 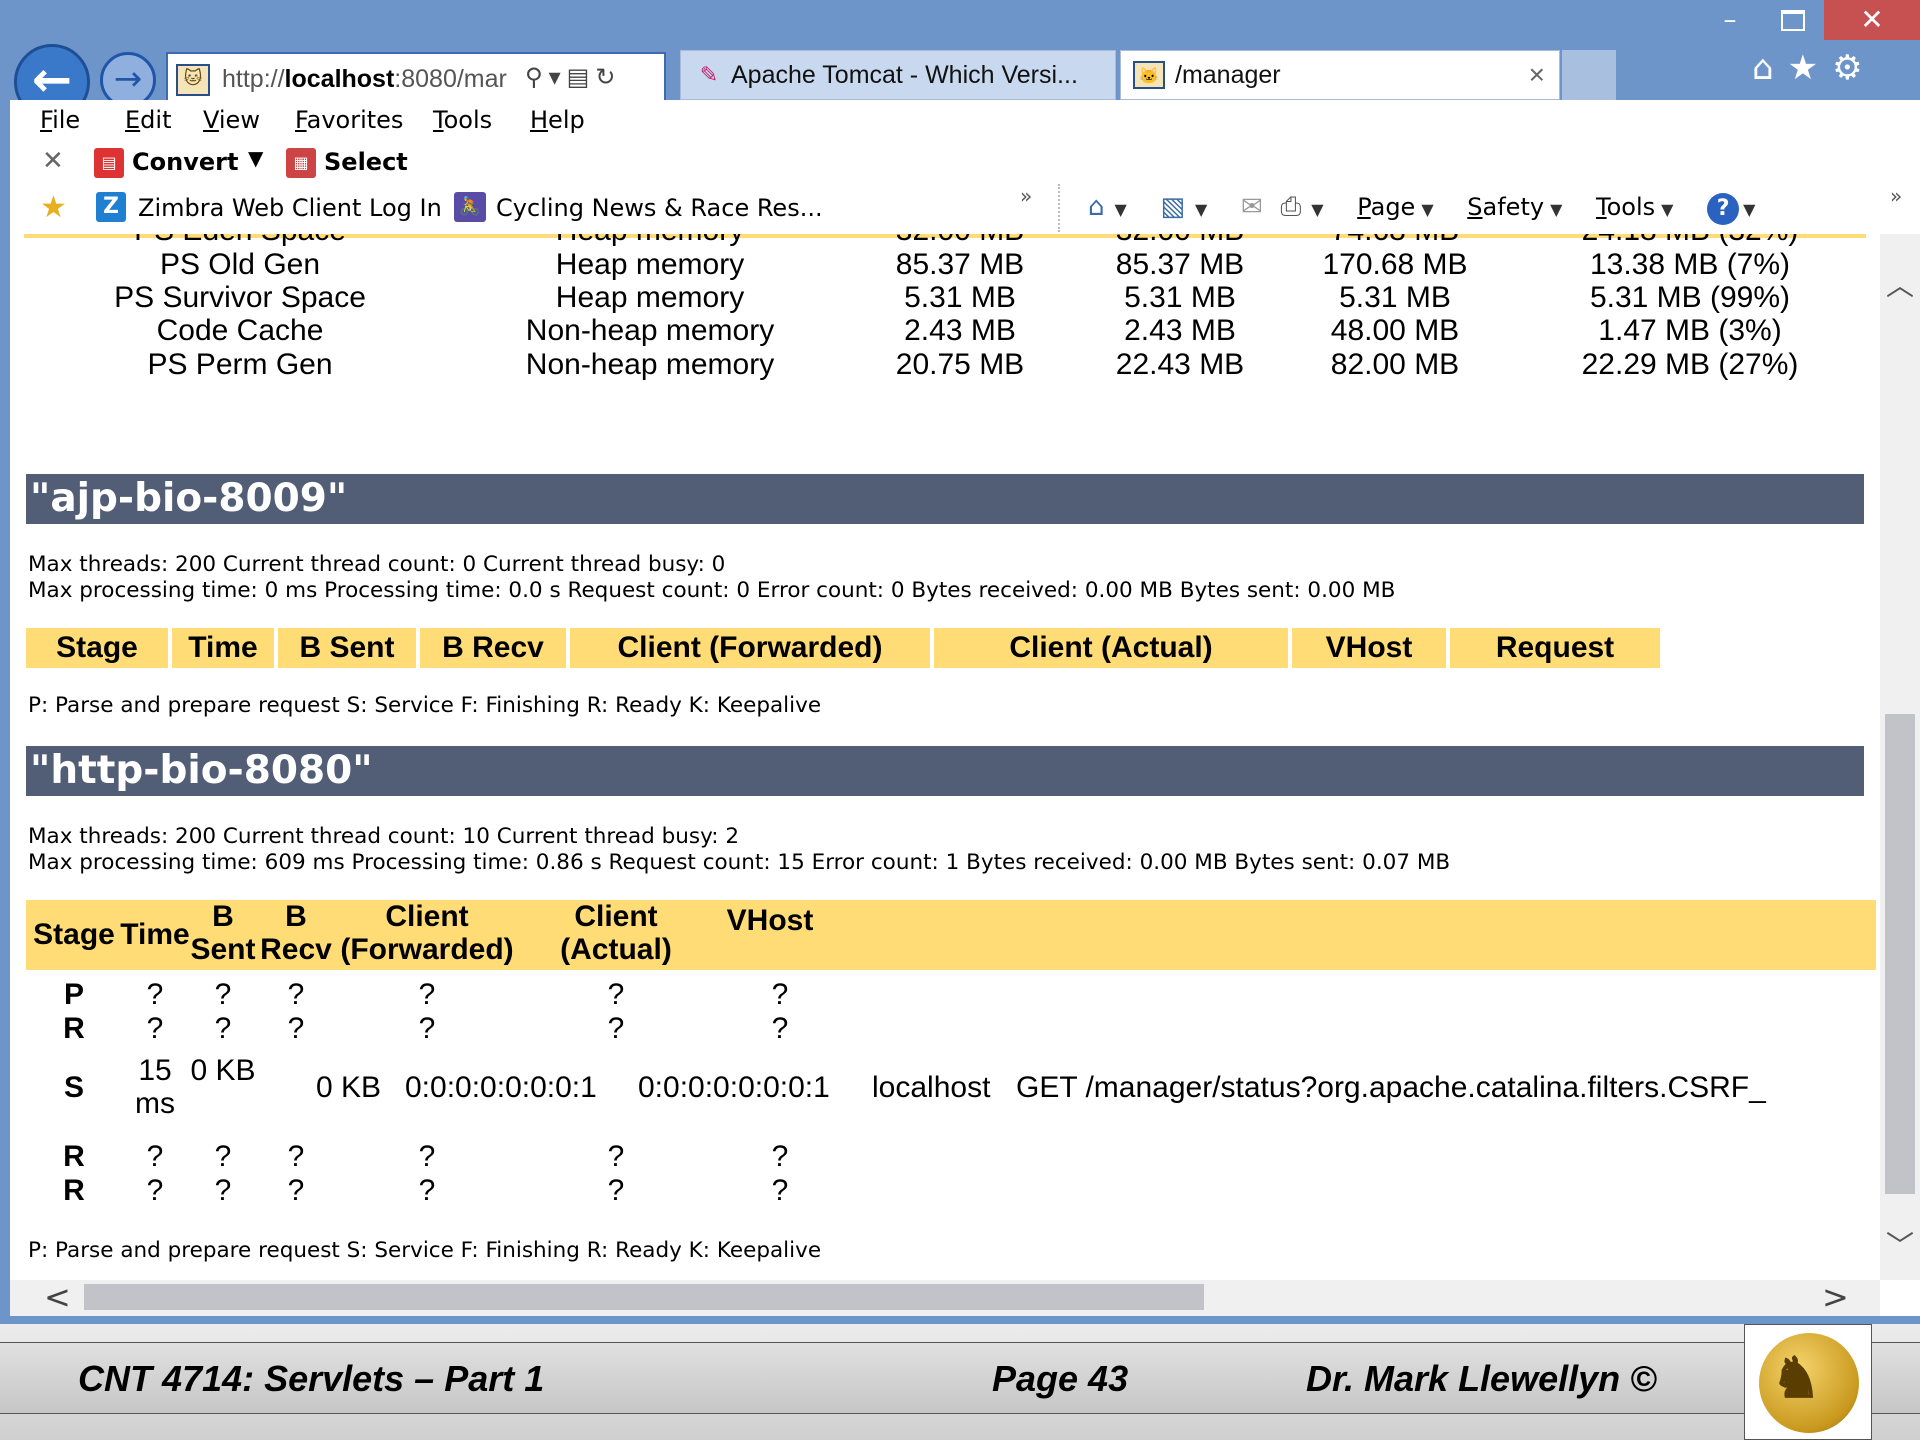 What do you see at coordinates (372, 79) in the screenshot?
I see `address-url: http://localhost:8080/mar` at bounding box center [372, 79].